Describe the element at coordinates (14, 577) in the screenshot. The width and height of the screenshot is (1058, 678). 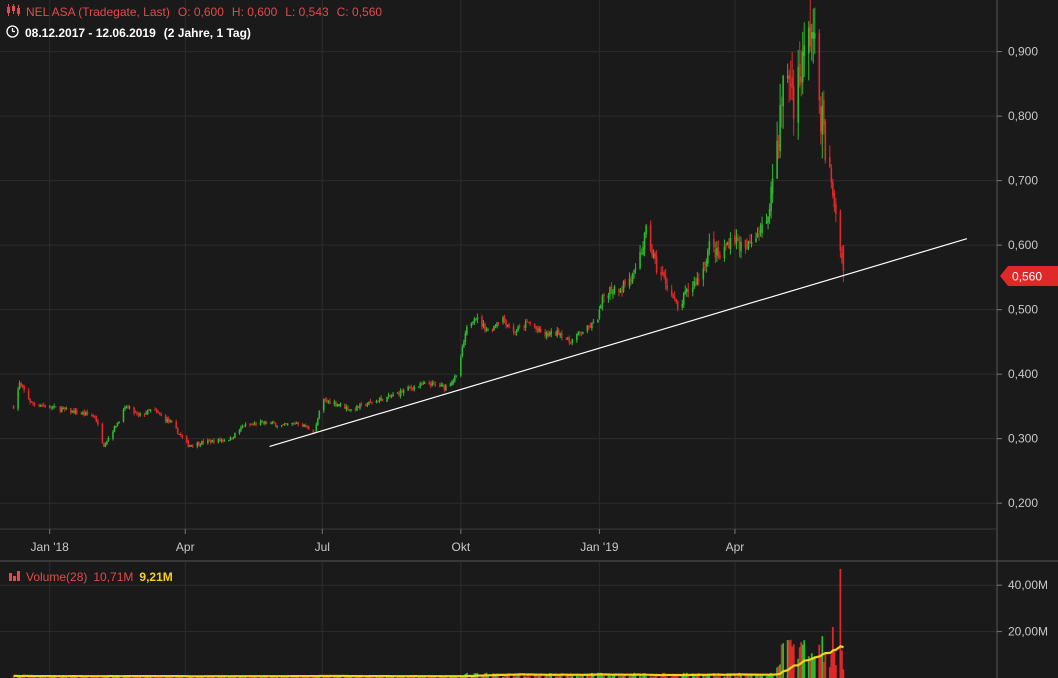
I see `bar-chart-icon` at that location.